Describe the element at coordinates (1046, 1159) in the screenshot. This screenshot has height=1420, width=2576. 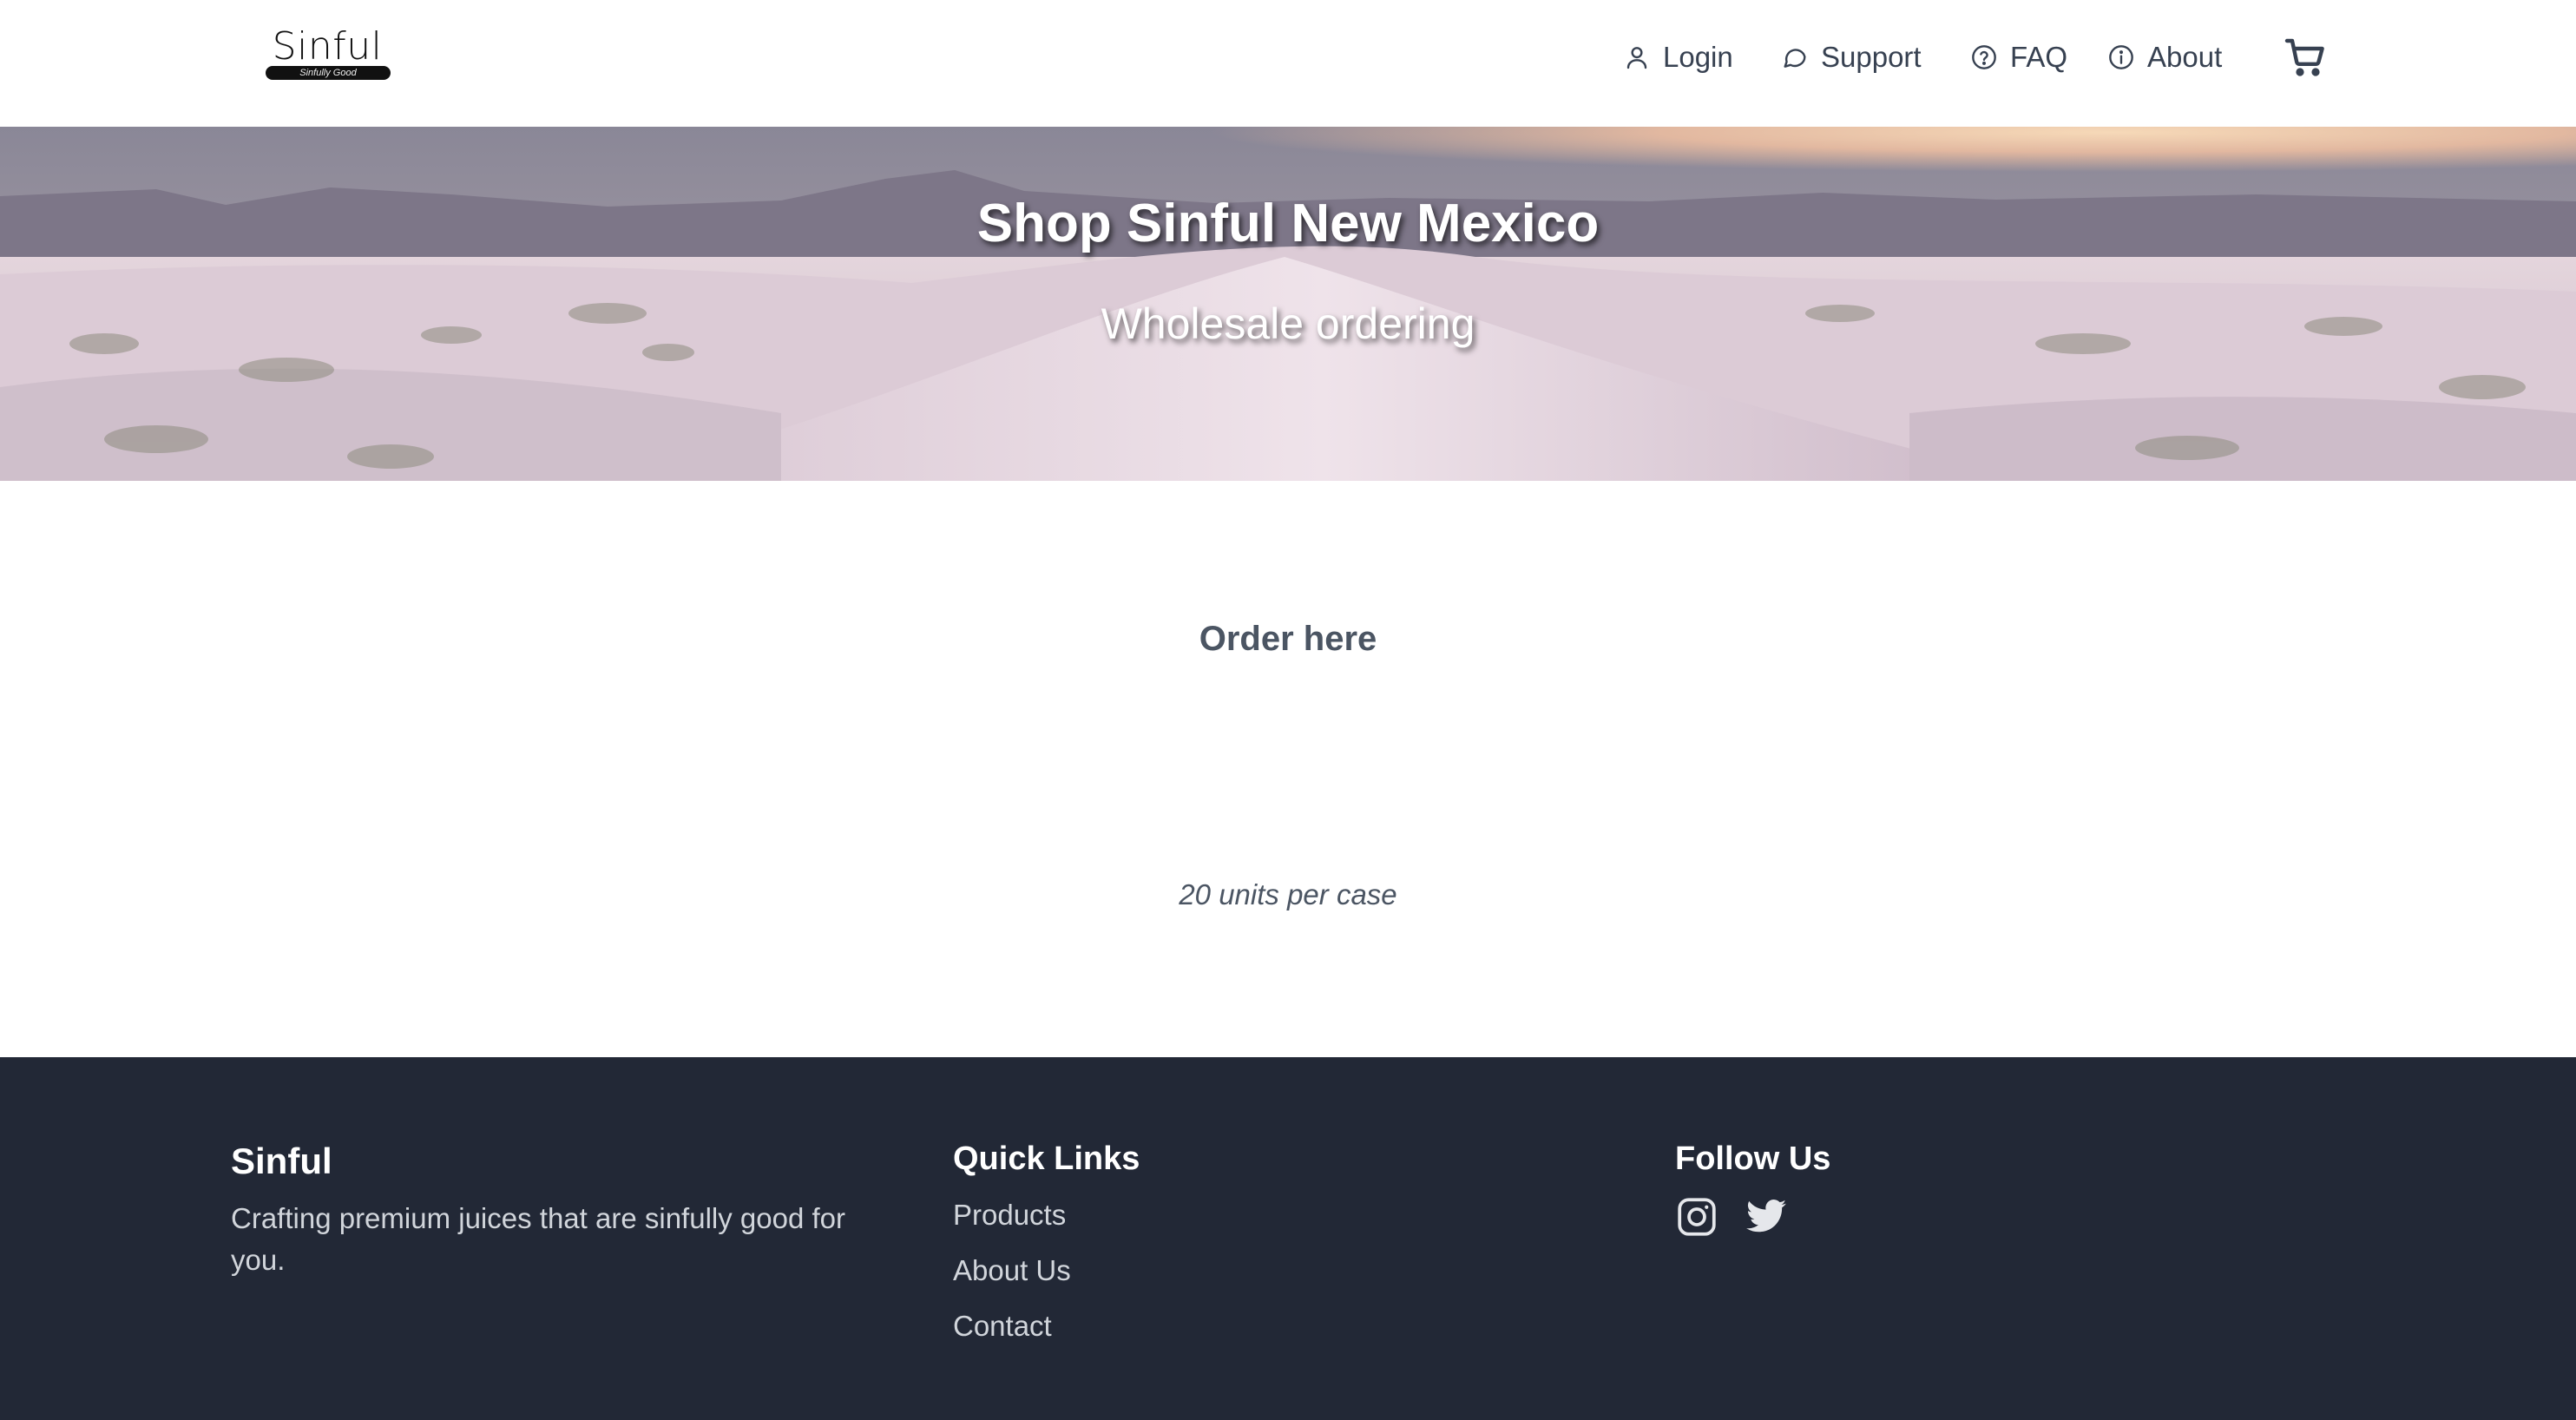
I see `footer-quick-links-heading: Quick Links` at that location.